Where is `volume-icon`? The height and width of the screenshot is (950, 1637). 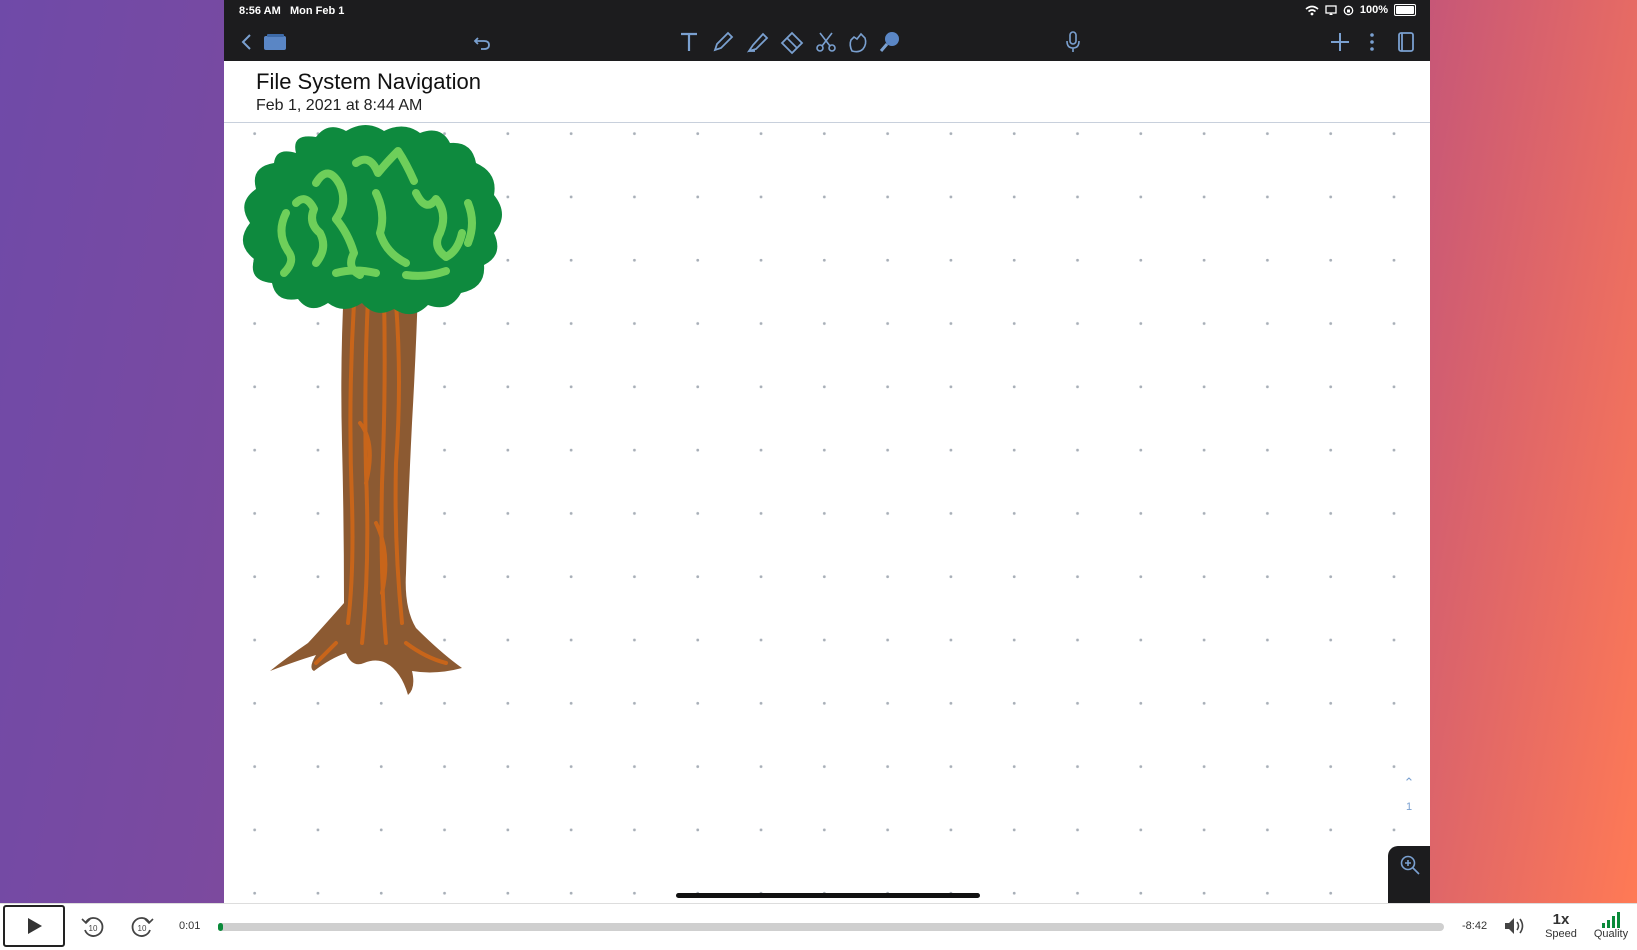
volume-icon is located at coordinates (1514, 926).